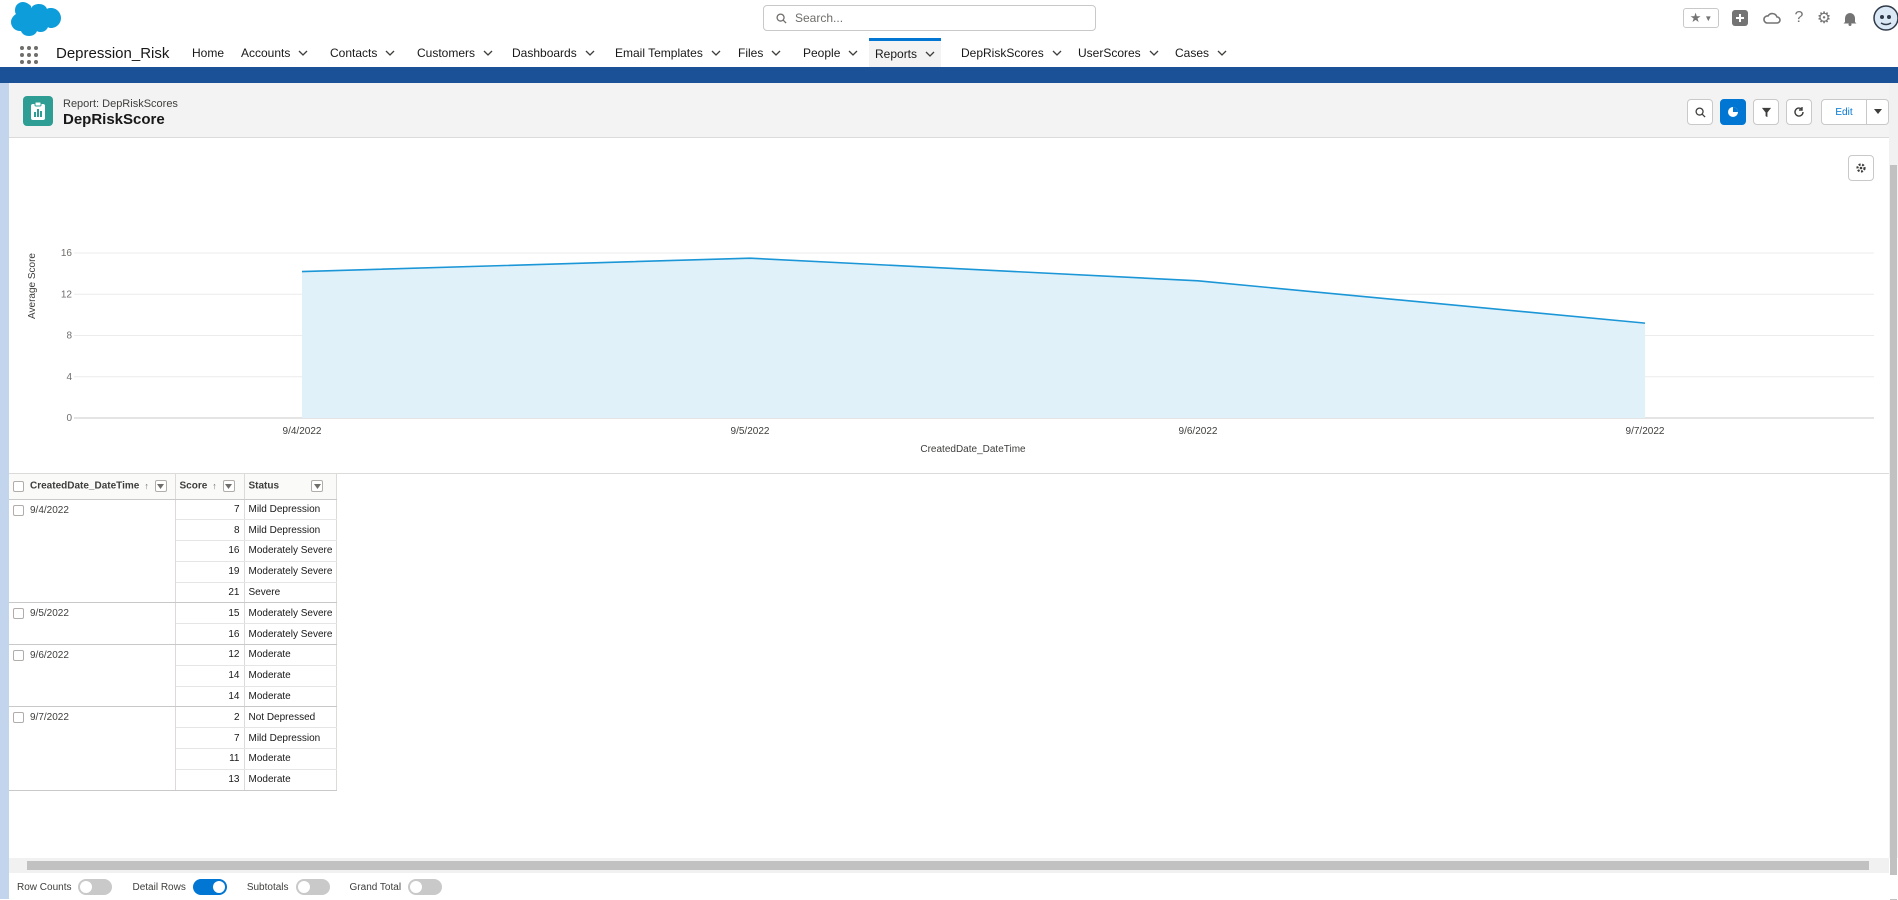 Image resolution: width=1898 pixels, height=900 pixels. I want to click on filter-button, so click(1766, 112).